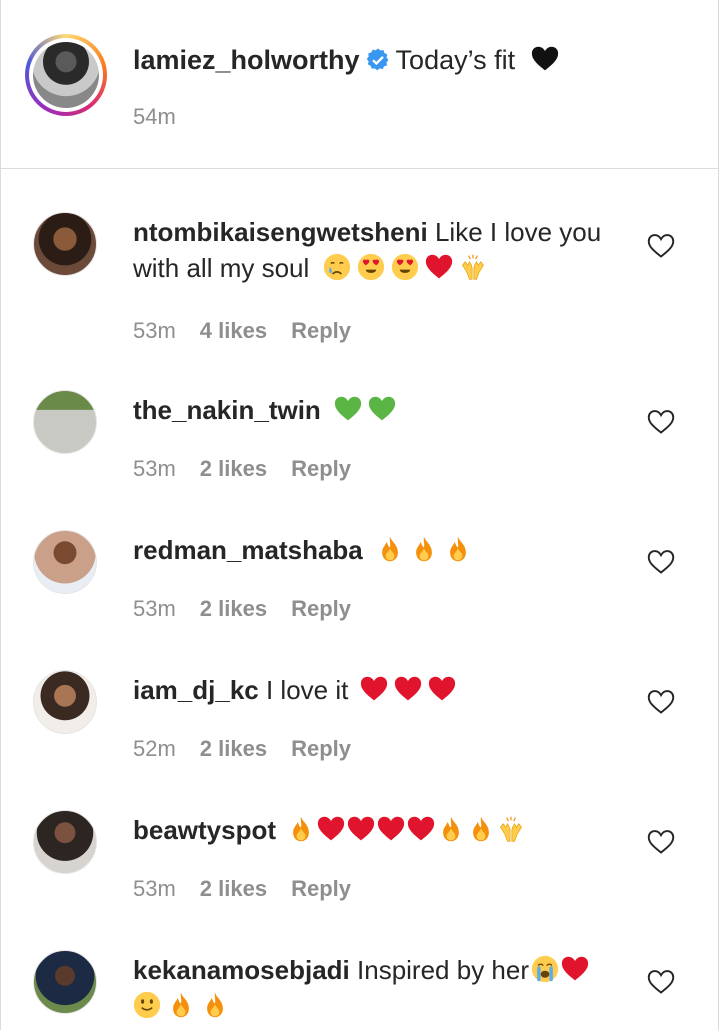  I want to click on comment-body: I love it, so click(307, 690).